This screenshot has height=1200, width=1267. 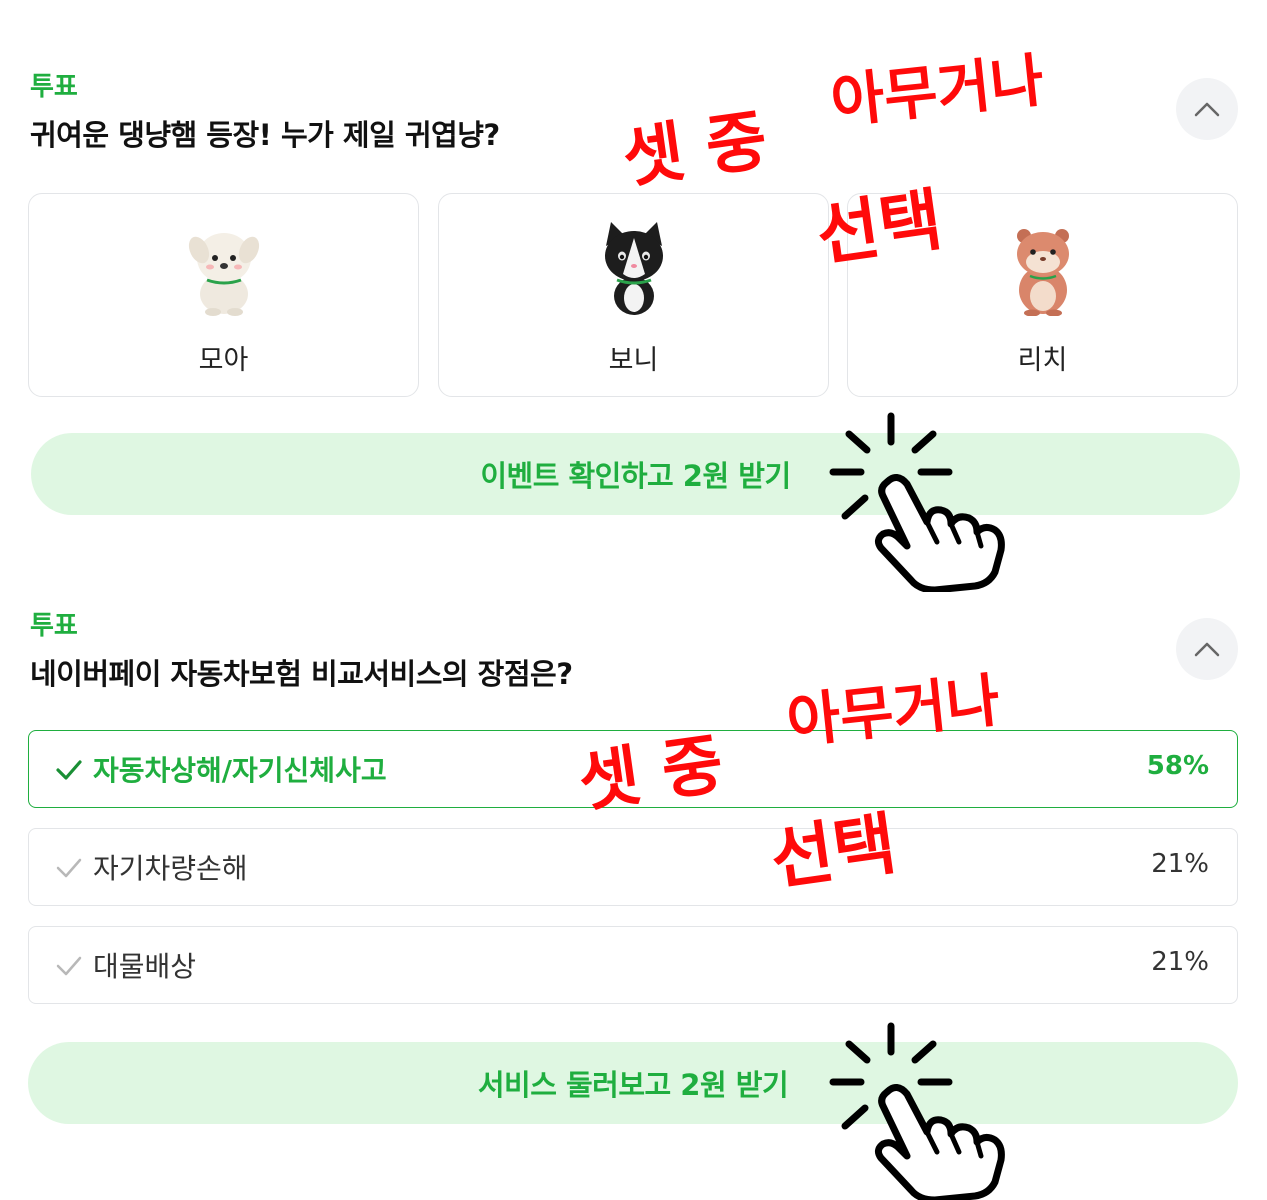 I want to click on choice-card-rich: 리치, so click(x=1042, y=295).